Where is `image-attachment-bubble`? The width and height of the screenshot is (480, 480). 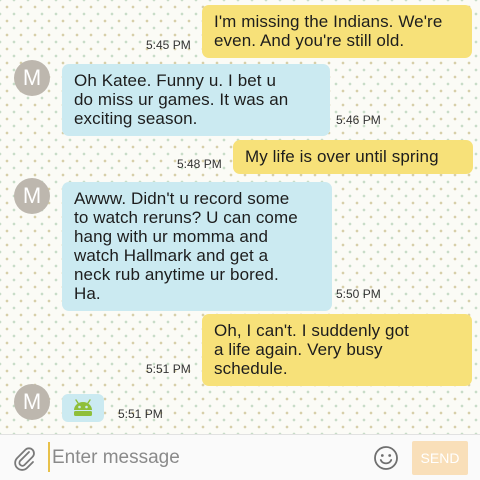
image-attachment-bubble is located at coordinates (83, 408).